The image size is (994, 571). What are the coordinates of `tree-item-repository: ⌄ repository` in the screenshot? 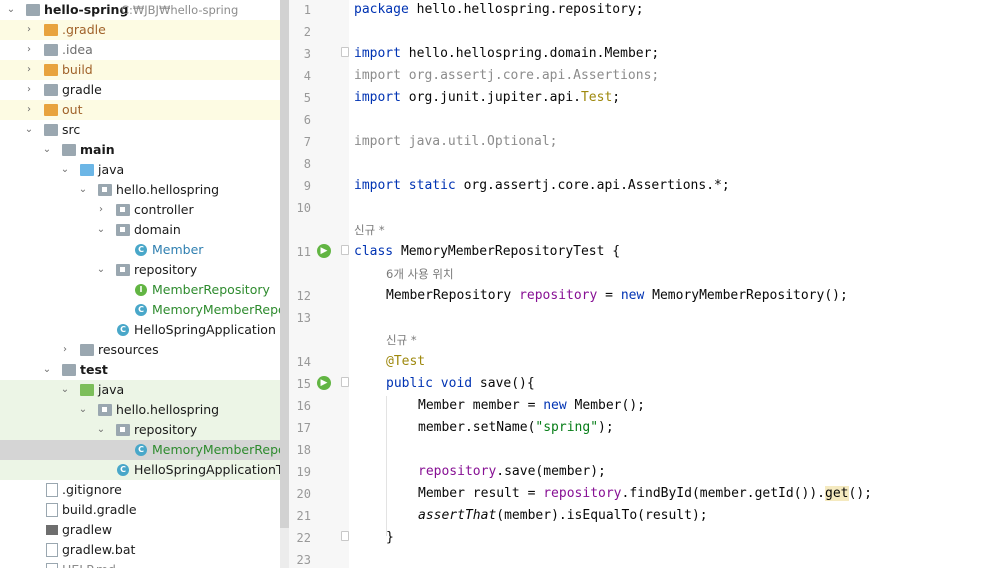 It's located at (140, 270).